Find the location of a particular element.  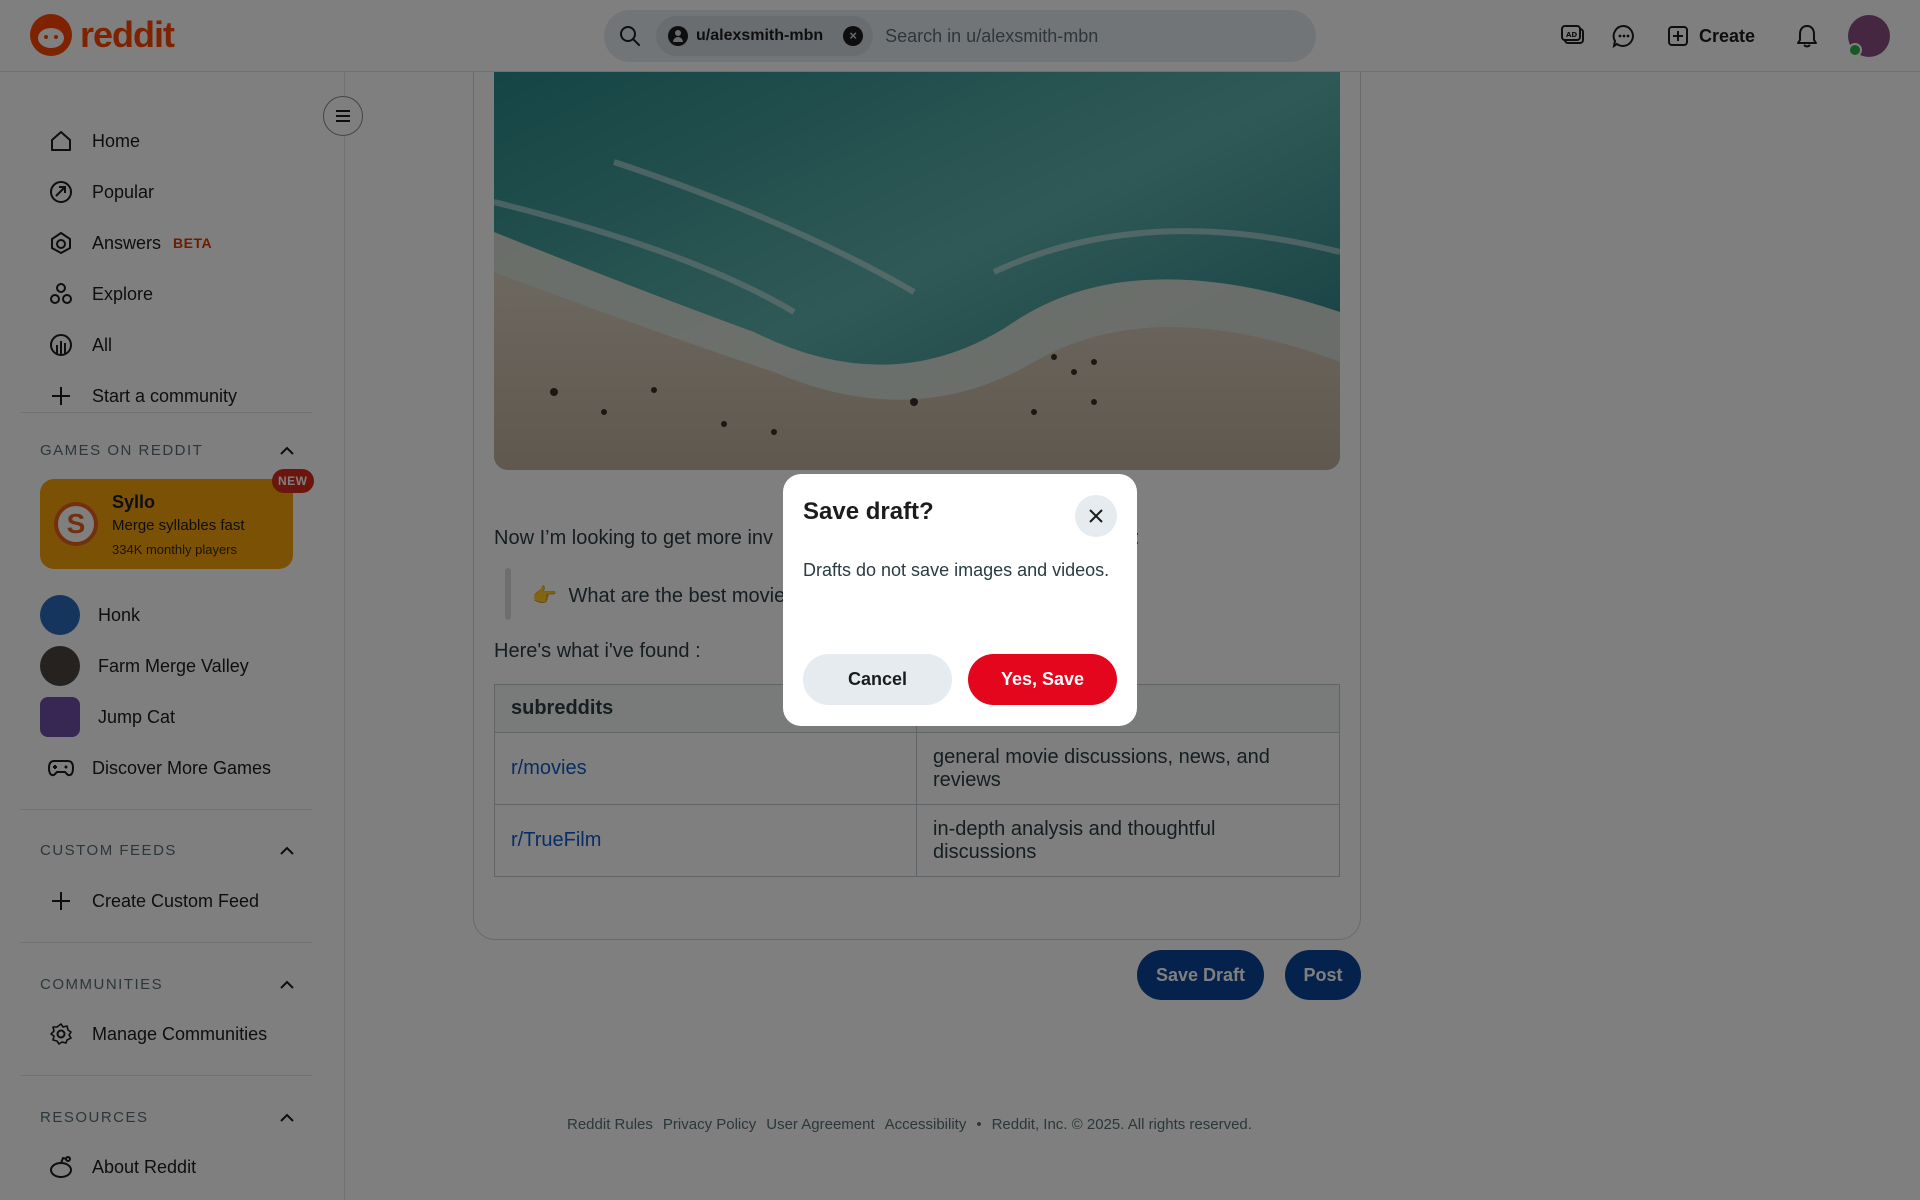

dialog-title: Save draft? is located at coordinates (868, 511).